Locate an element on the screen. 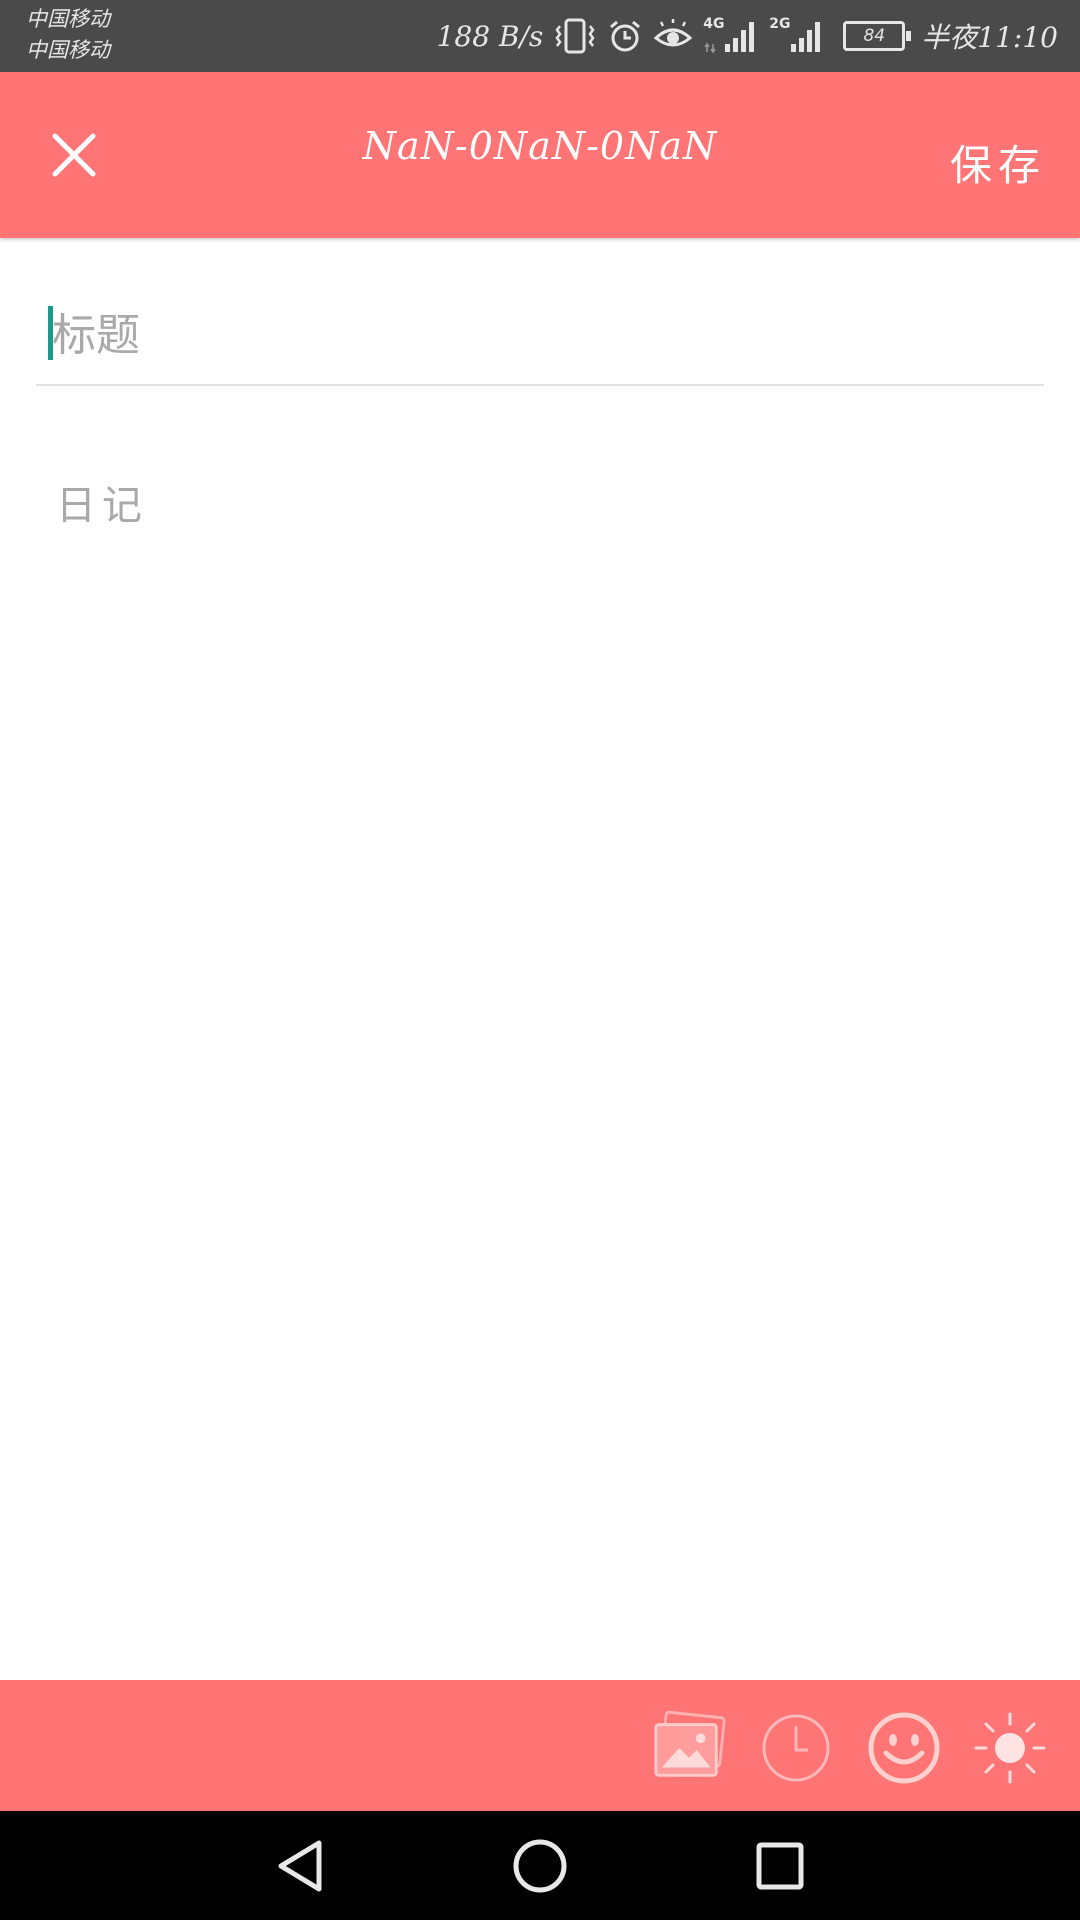 The height and width of the screenshot is (1920, 1080). insert-weather-button is located at coordinates (1010, 1748).